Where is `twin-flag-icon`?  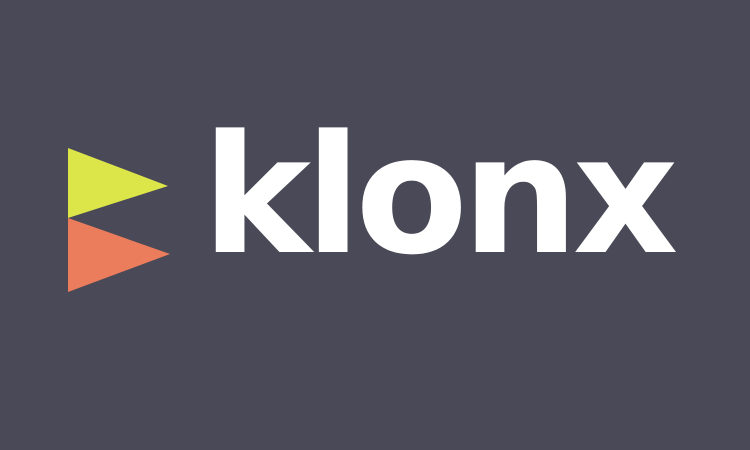 twin-flag-icon is located at coordinates (119, 220).